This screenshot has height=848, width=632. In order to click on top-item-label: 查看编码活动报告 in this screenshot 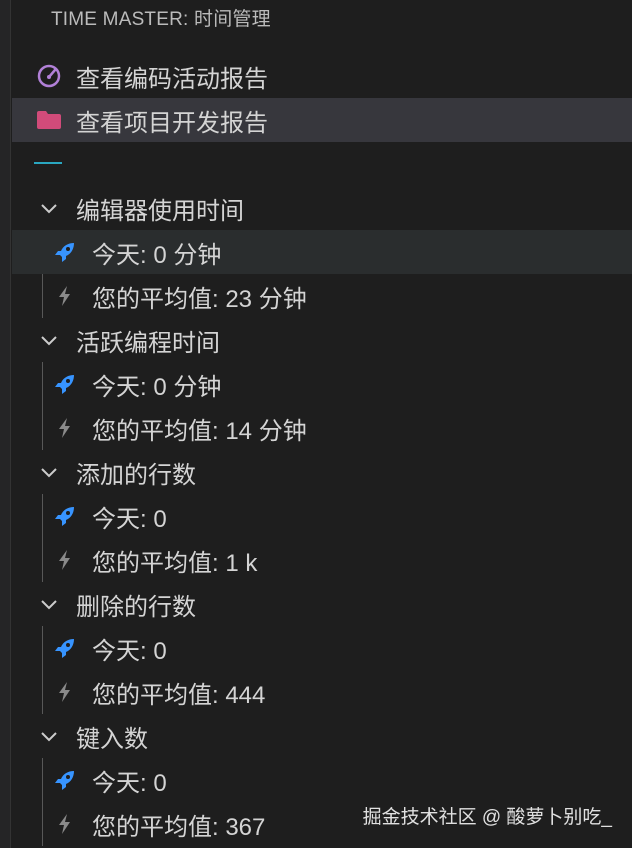, I will do `click(172, 79)`.